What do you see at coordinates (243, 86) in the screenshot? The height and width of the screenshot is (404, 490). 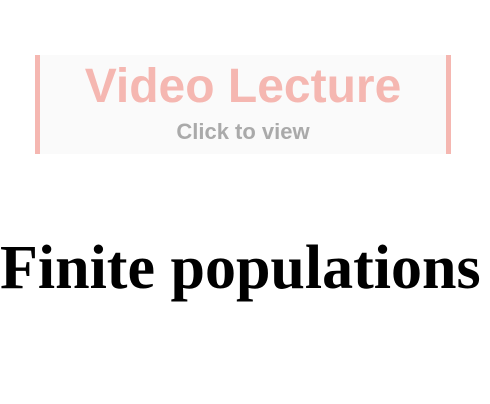 I see `video-lecture-title: Video Lecture` at bounding box center [243, 86].